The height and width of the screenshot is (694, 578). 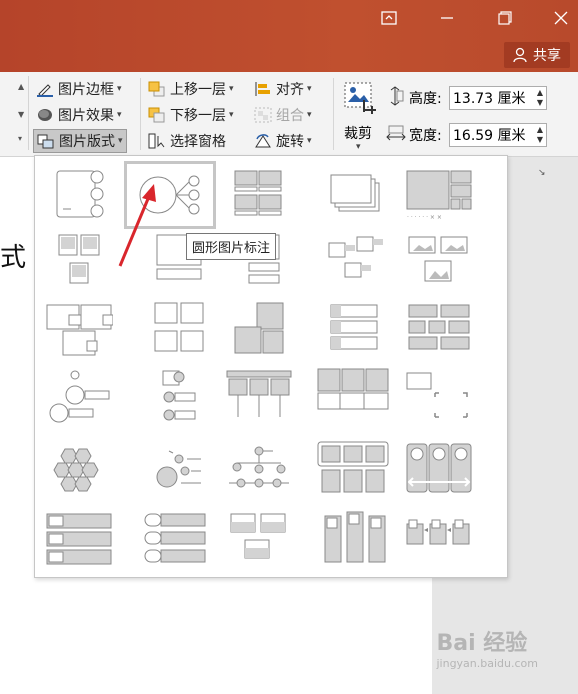 What do you see at coordinates (547, 56) in the screenshot?
I see `share-label: 共享` at bounding box center [547, 56].